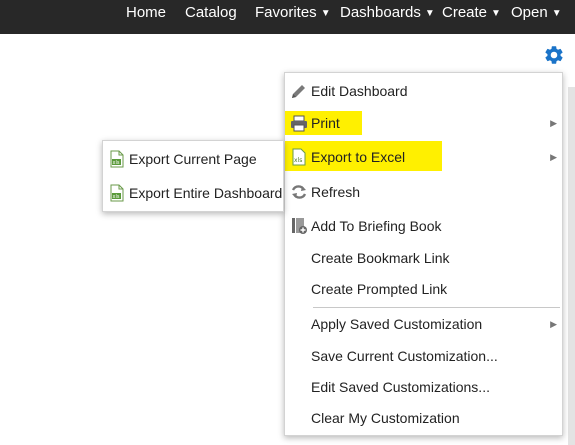 The image size is (575, 445). I want to click on menu-divider, so click(436, 307).